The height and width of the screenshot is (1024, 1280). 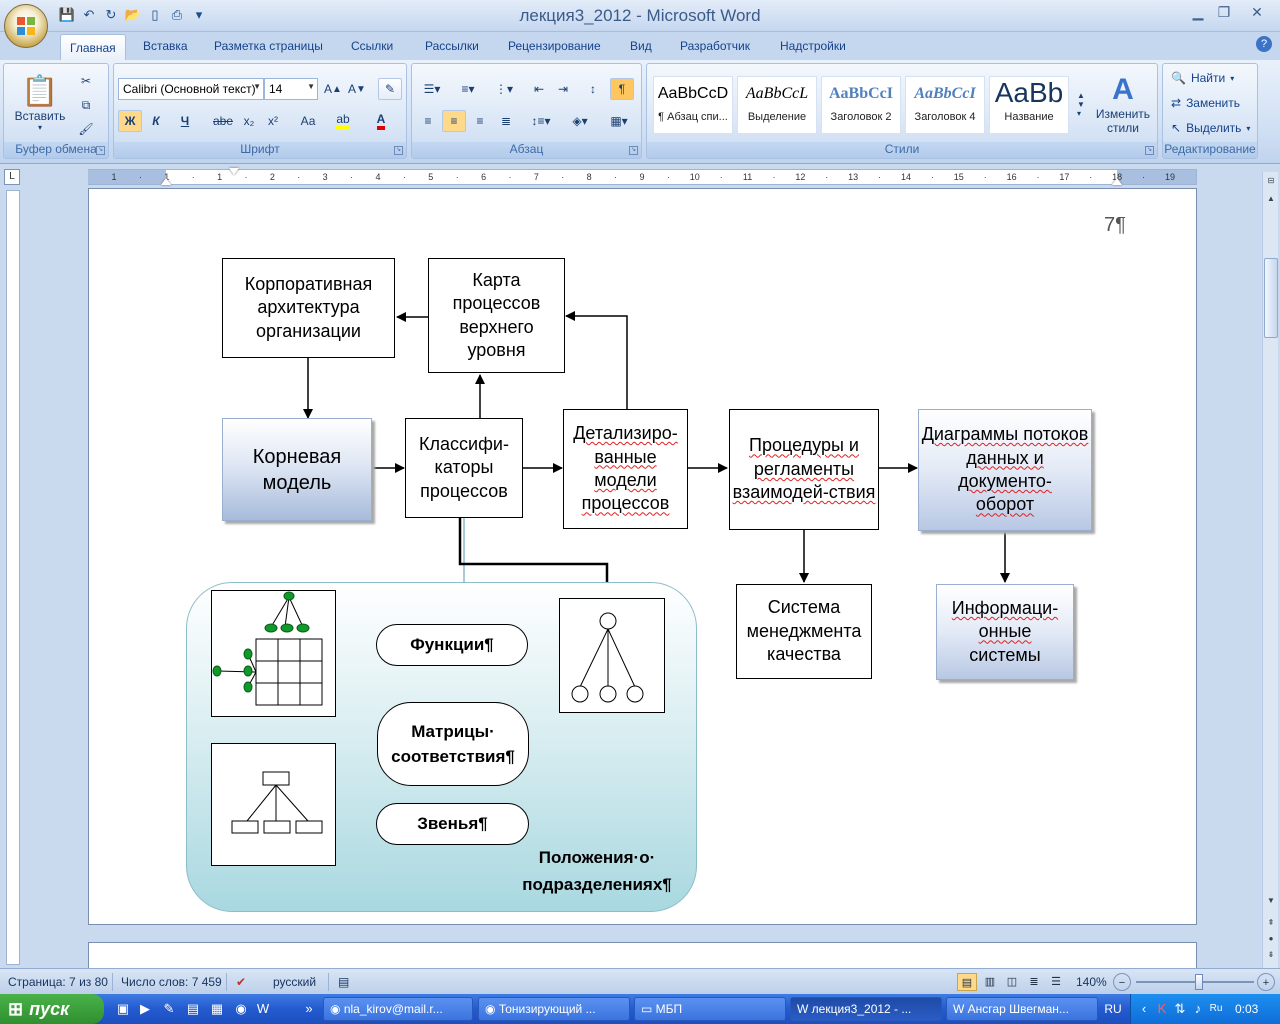 I want to click on tab-mailings: Рассылки, so click(x=452, y=46).